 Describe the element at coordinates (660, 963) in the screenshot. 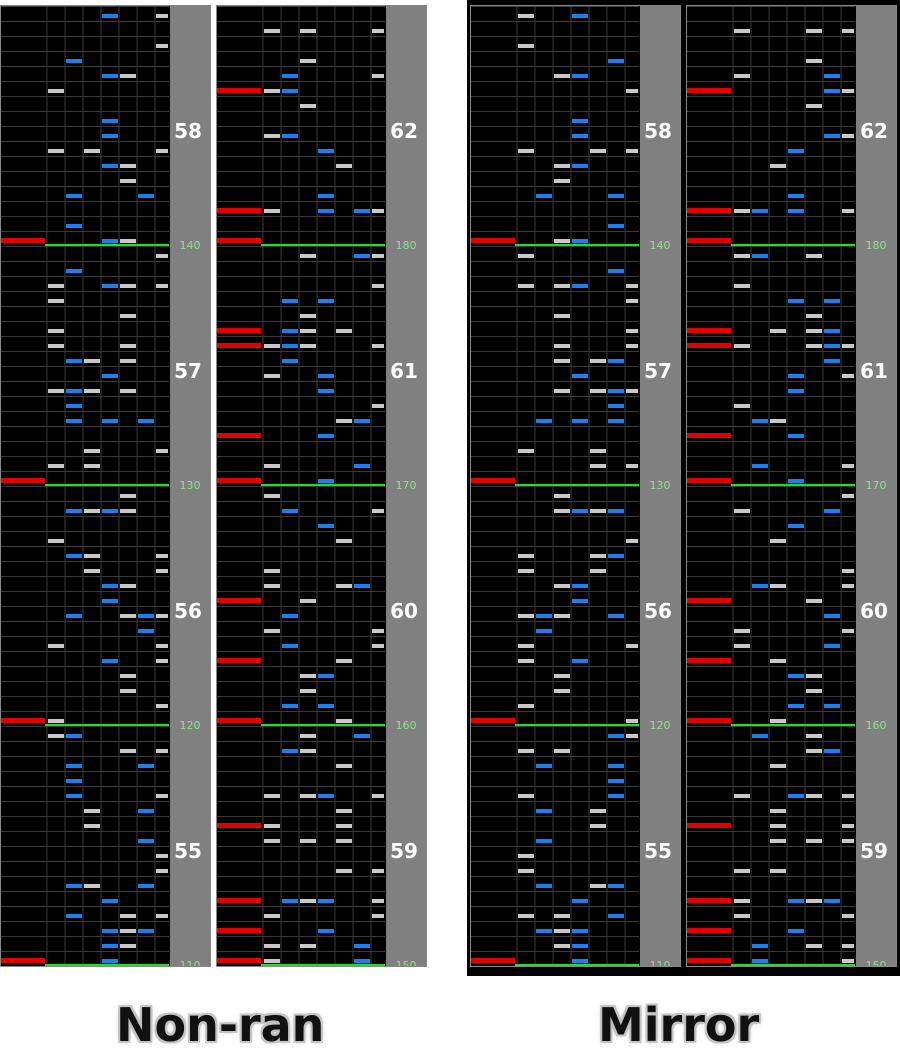

I see `bpm-marker: 110` at that location.